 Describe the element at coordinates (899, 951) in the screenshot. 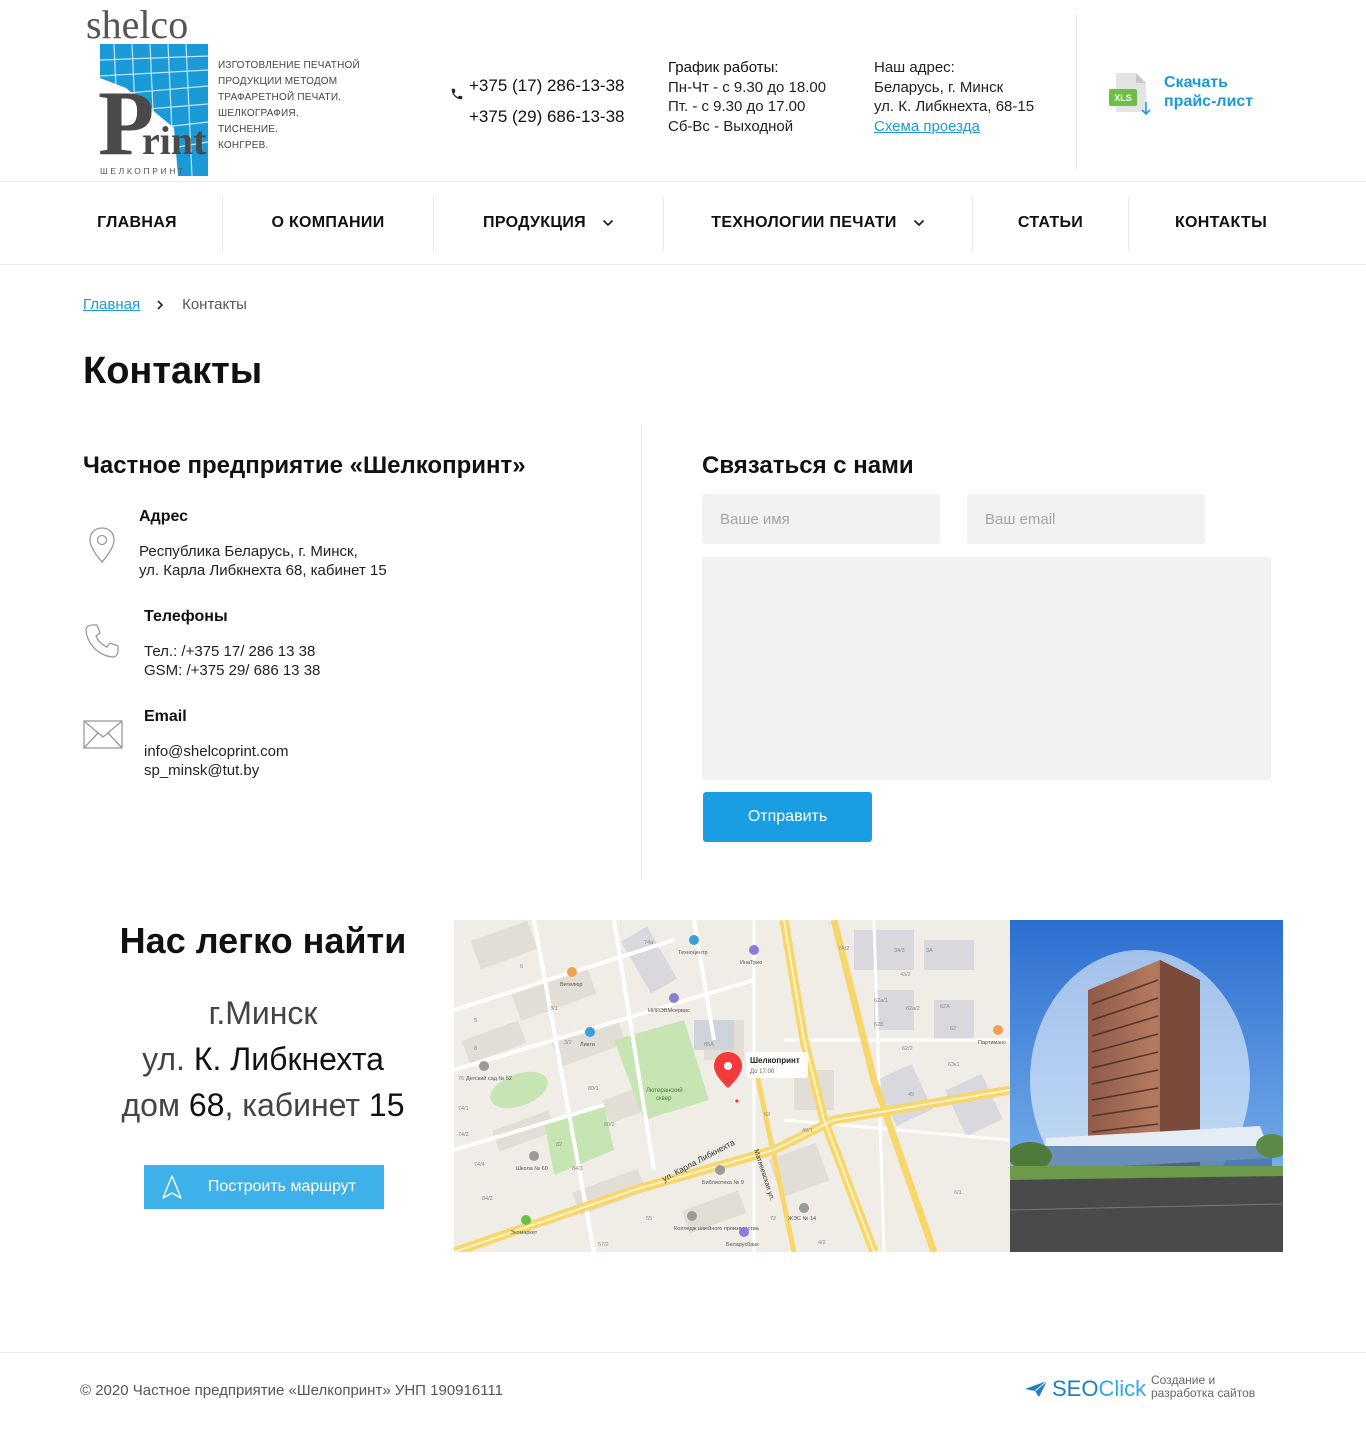

I see `svg-text: 34/3` at that location.